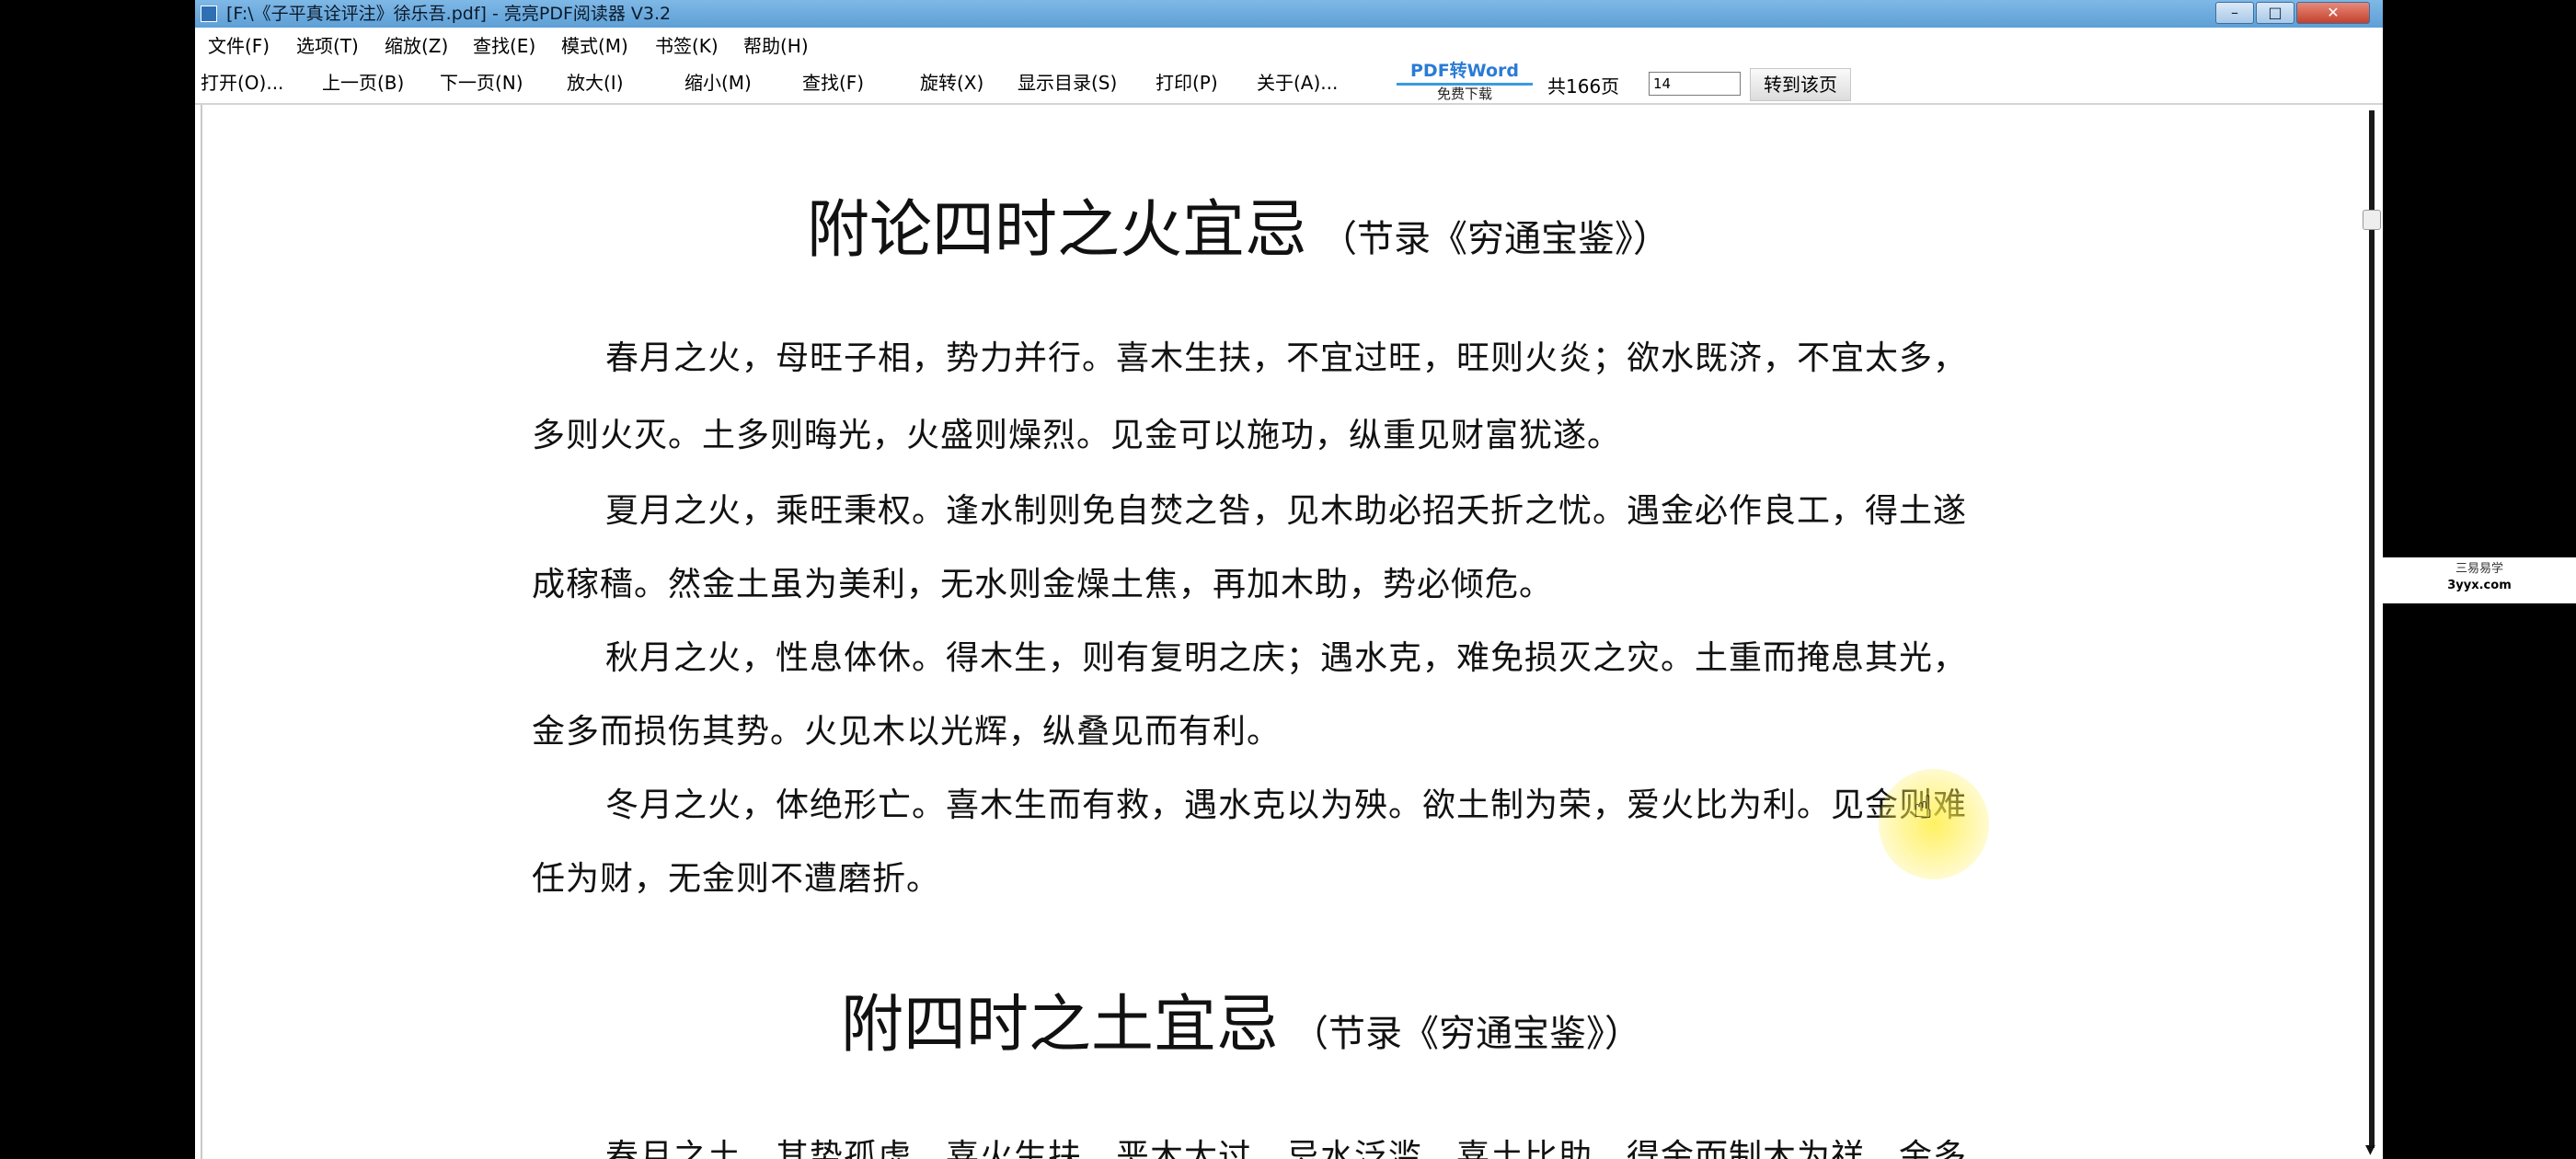 The image size is (2576, 1159). I want to click on page-left-border, so click(201, 632).